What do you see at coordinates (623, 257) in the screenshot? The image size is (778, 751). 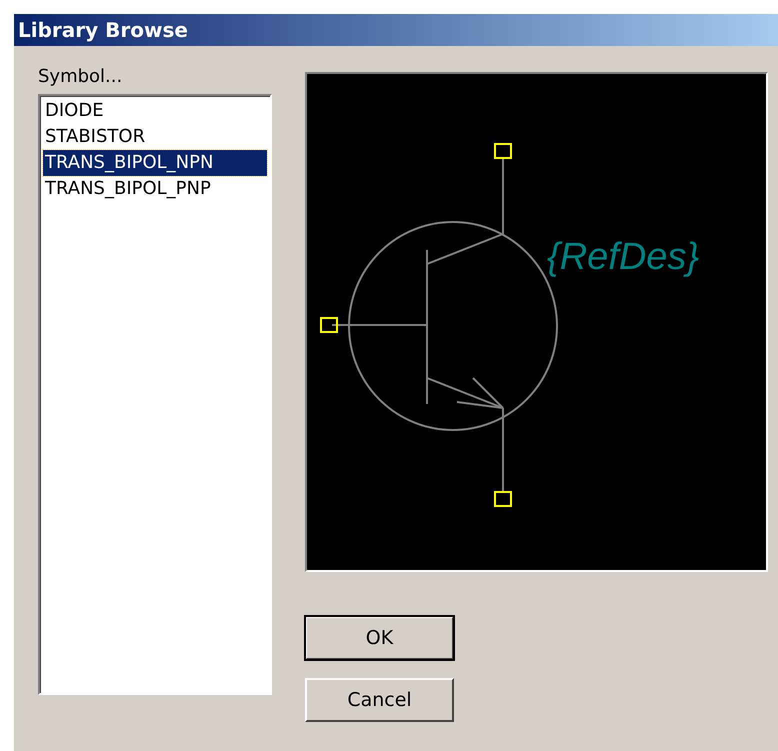 I see `refdes-label: {RefDes}` at bounding box center [623, 257].